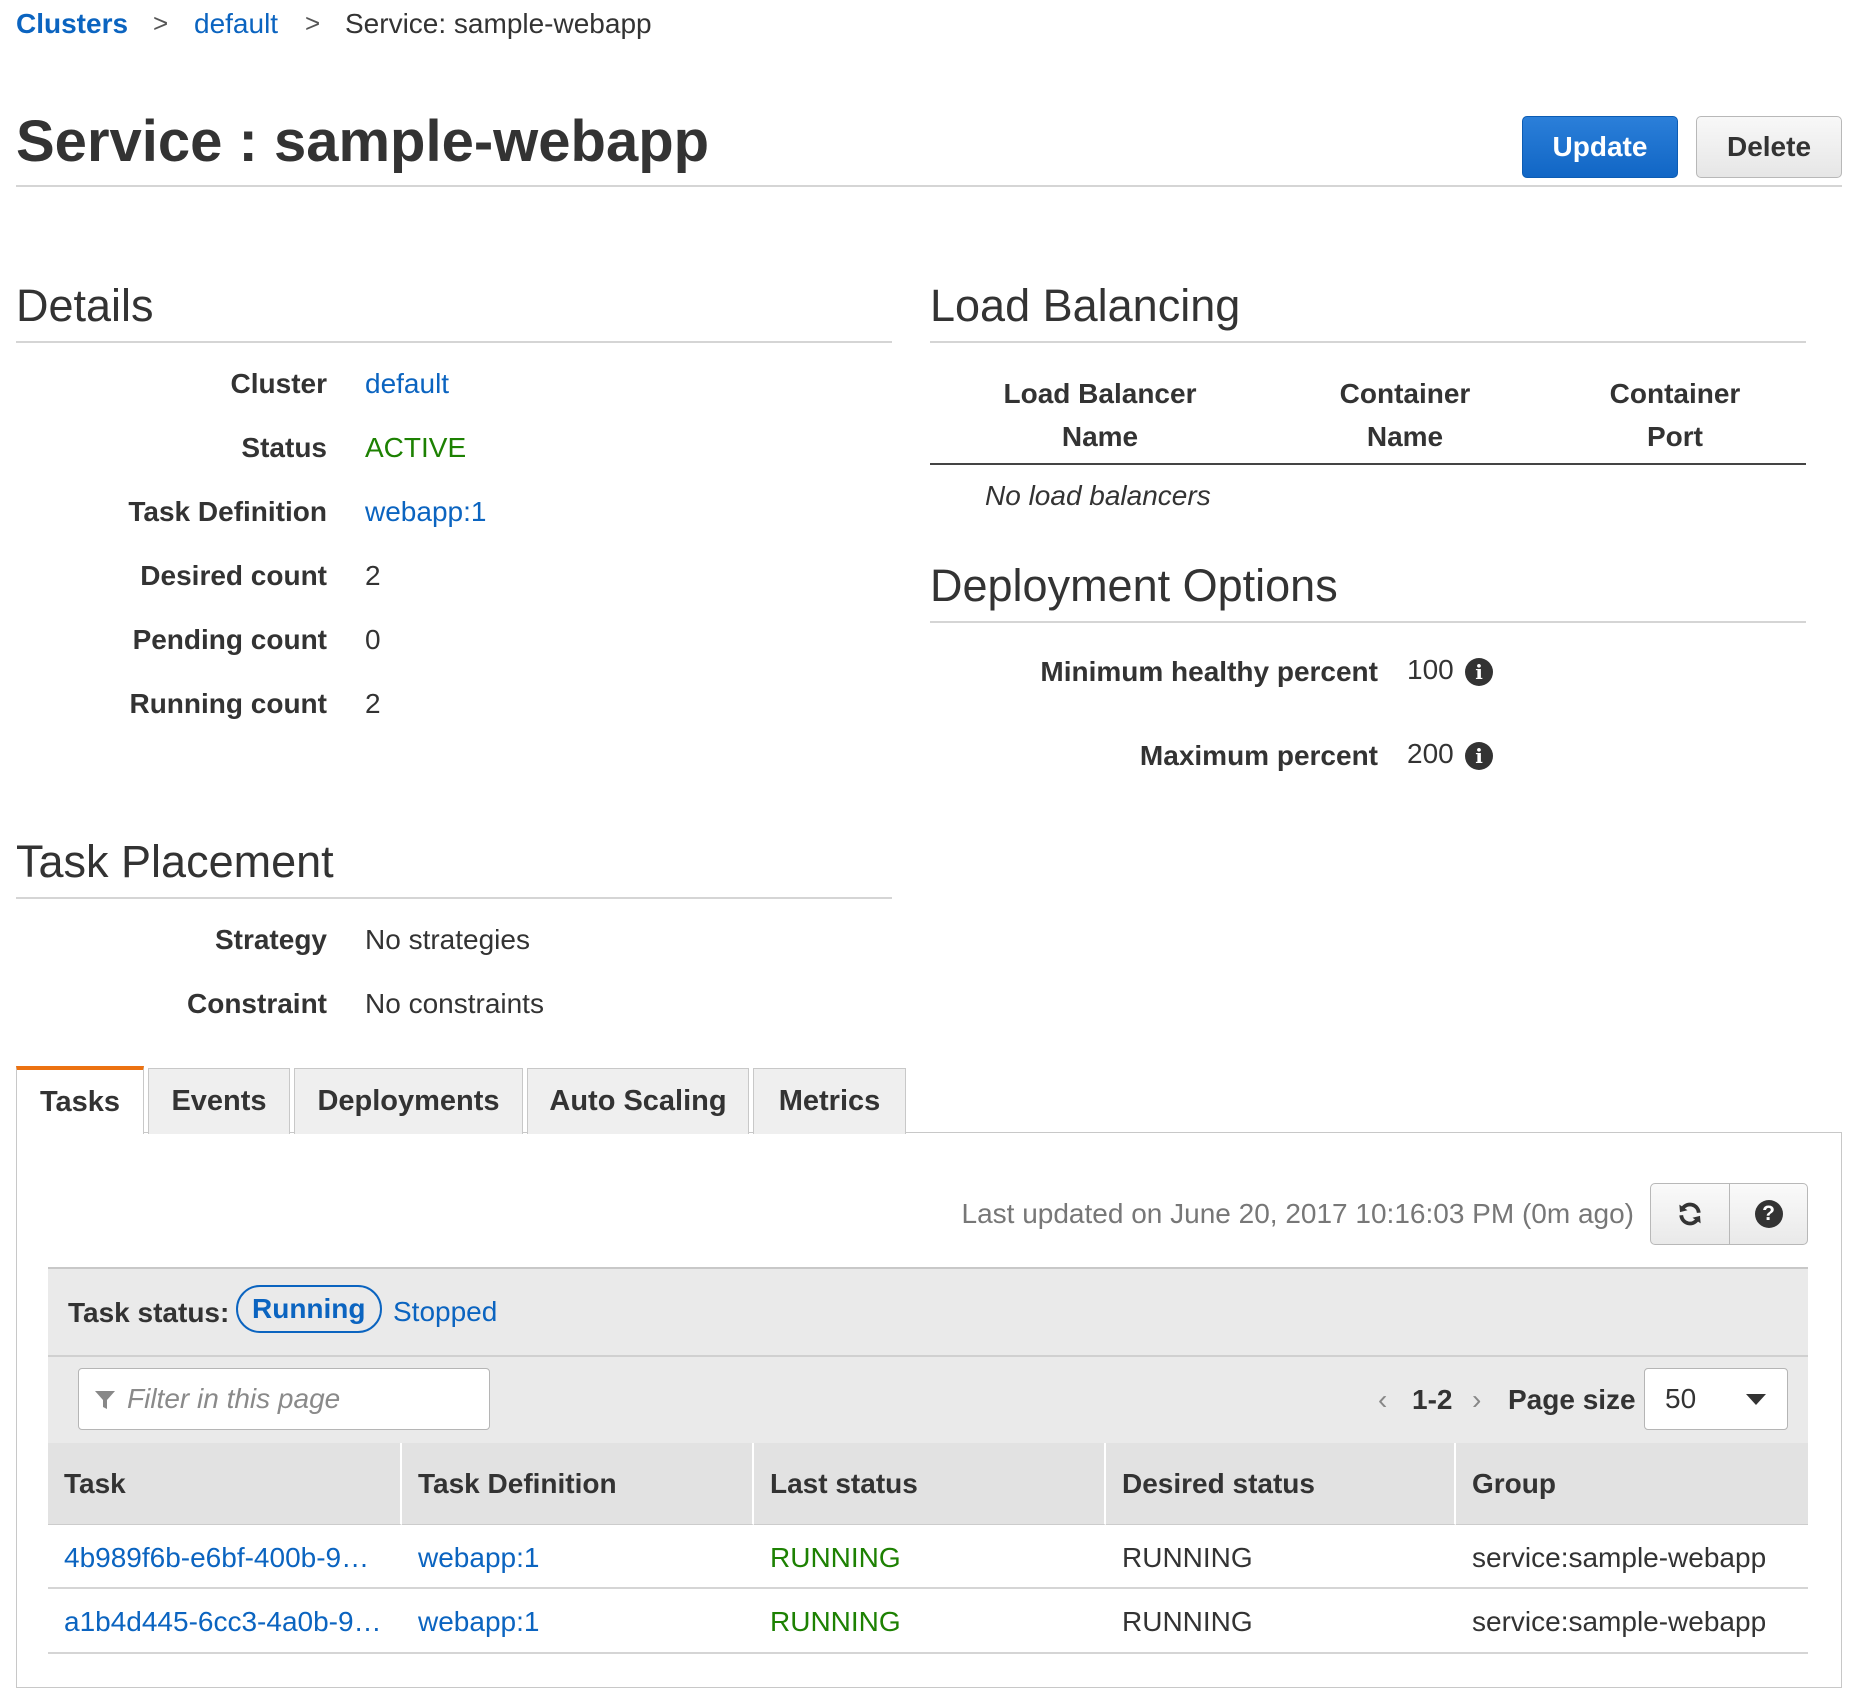 The width and height of the screenshot is (1850, 1700). What do you see at coordinates (1430, 753) in the screenshot?
I see `maximum-percent-value: 200` at bounding box center [1430, 753].